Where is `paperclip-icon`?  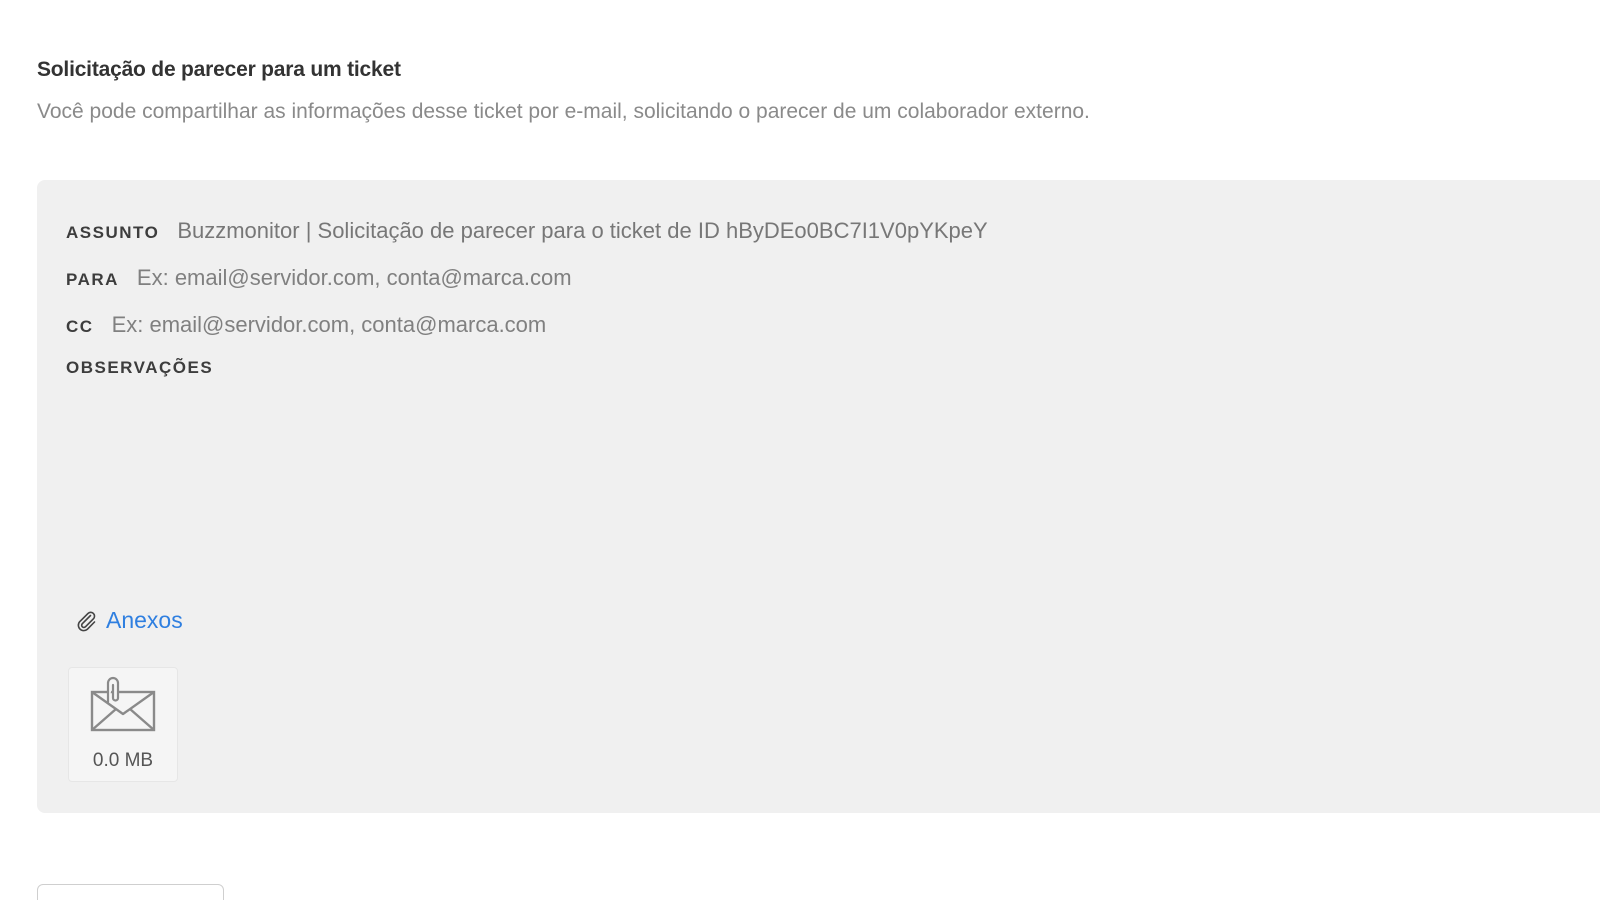 paperclip-icon is located at coordinates (86, 620).